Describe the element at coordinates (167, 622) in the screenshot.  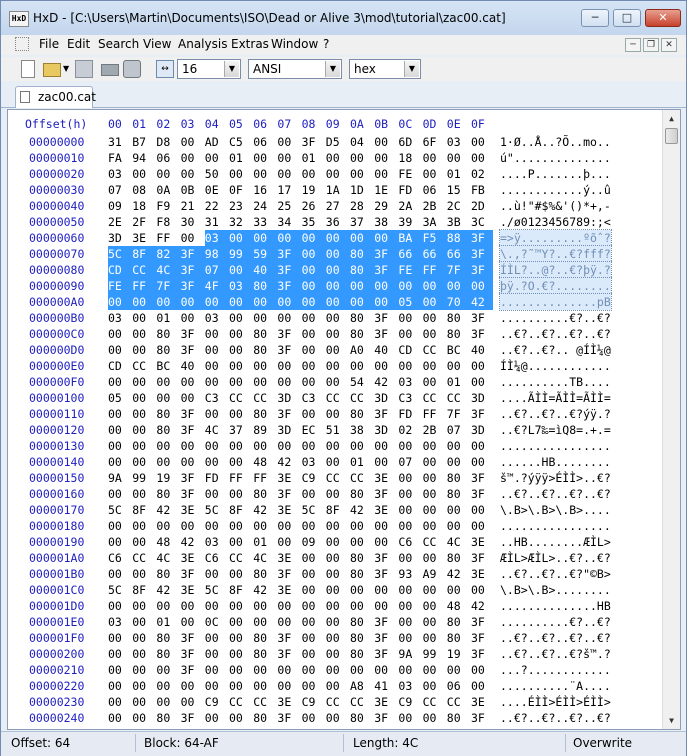
I see `hex-byte: 01` at that location.